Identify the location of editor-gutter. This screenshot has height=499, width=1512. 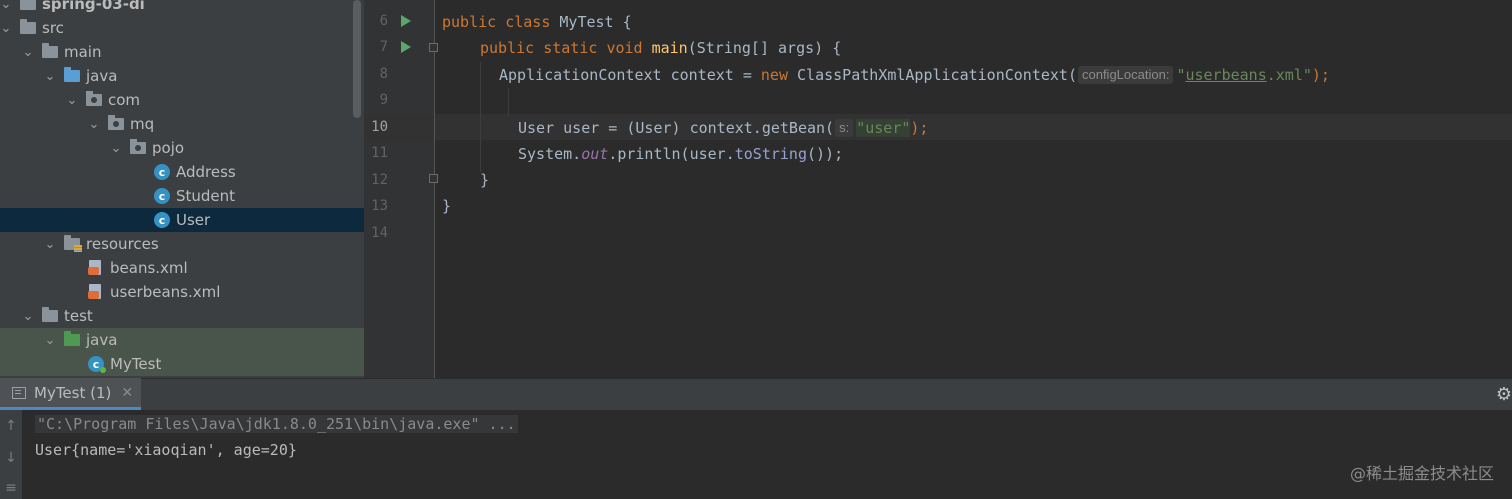
(399, 189).